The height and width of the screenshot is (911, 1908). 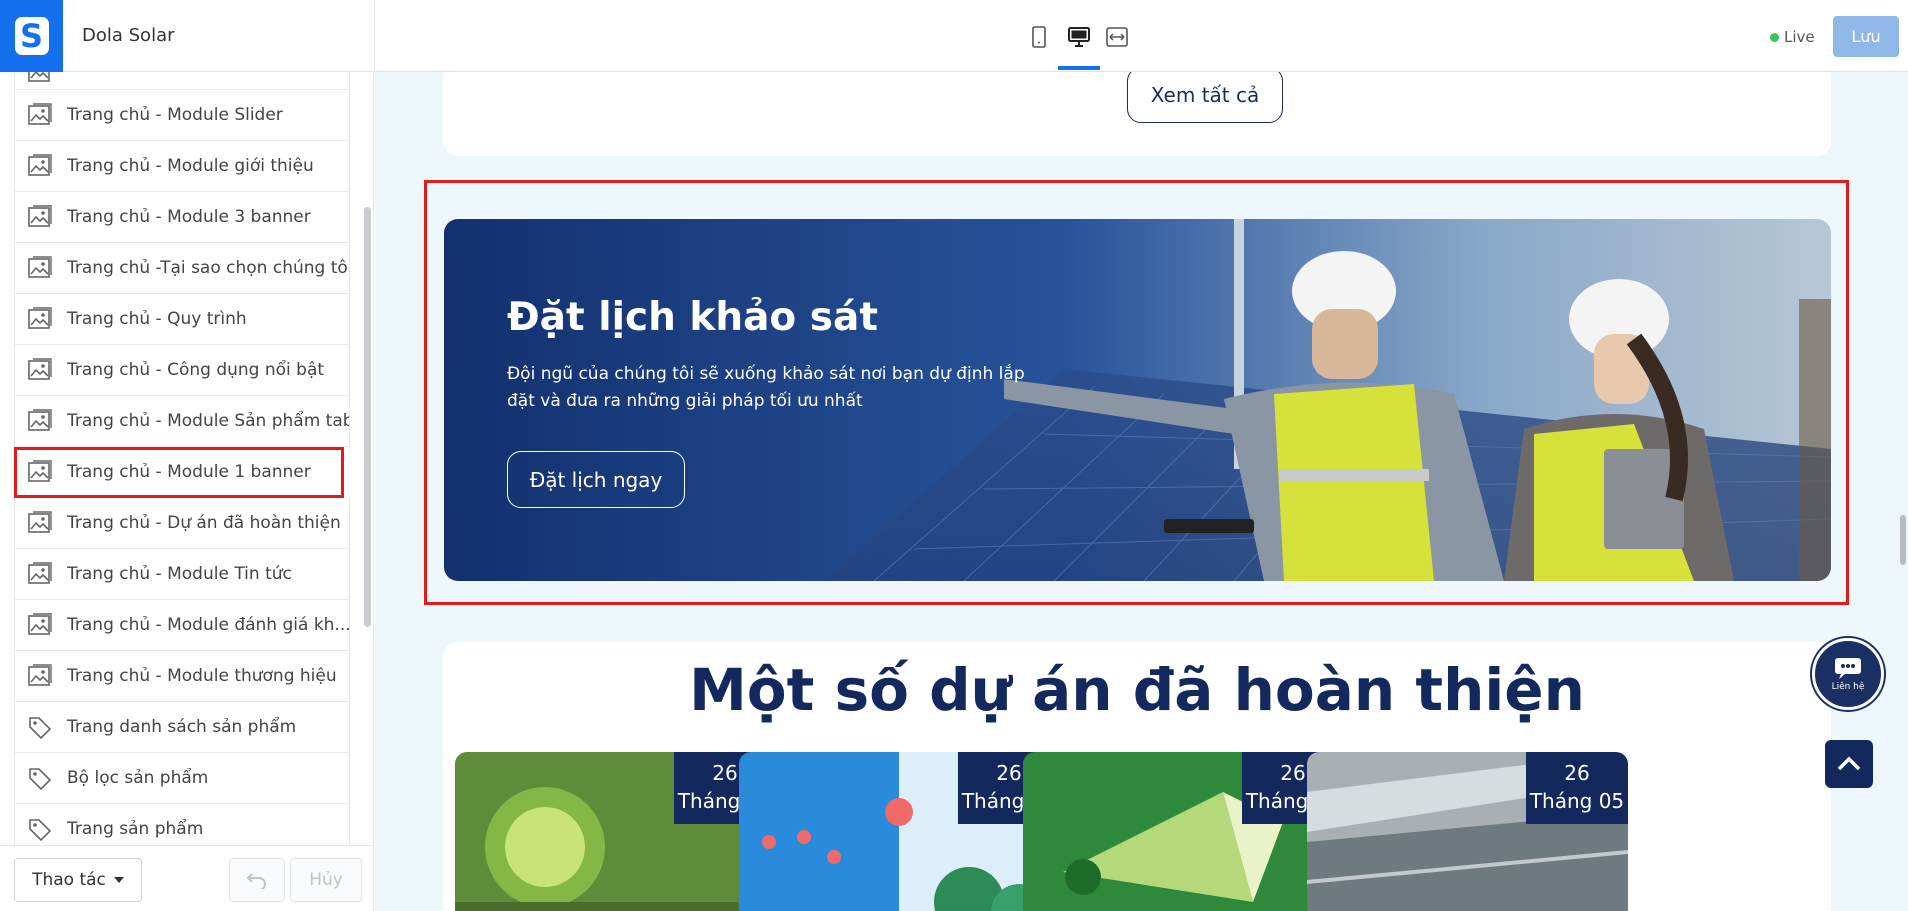 I want to click on sidebar-scrollbar, so click(x=367, y=417).